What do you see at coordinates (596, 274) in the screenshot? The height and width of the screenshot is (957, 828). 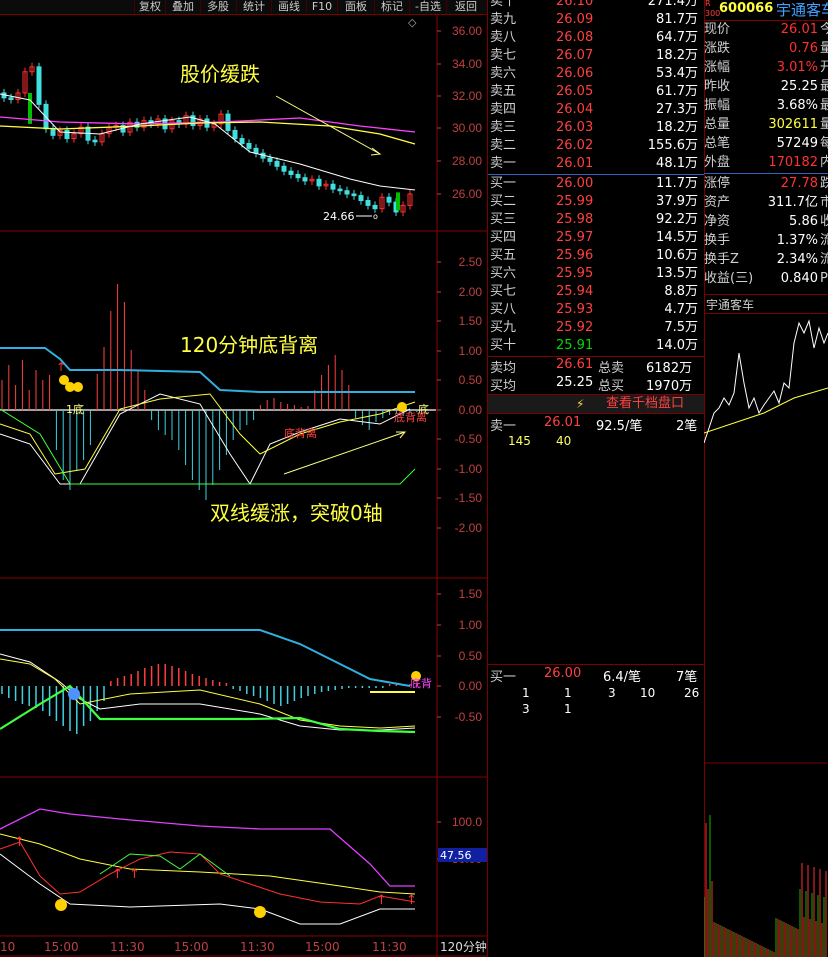 I see `order-row: 买六 25.95 13.5万` at bounding box center [596, 274].